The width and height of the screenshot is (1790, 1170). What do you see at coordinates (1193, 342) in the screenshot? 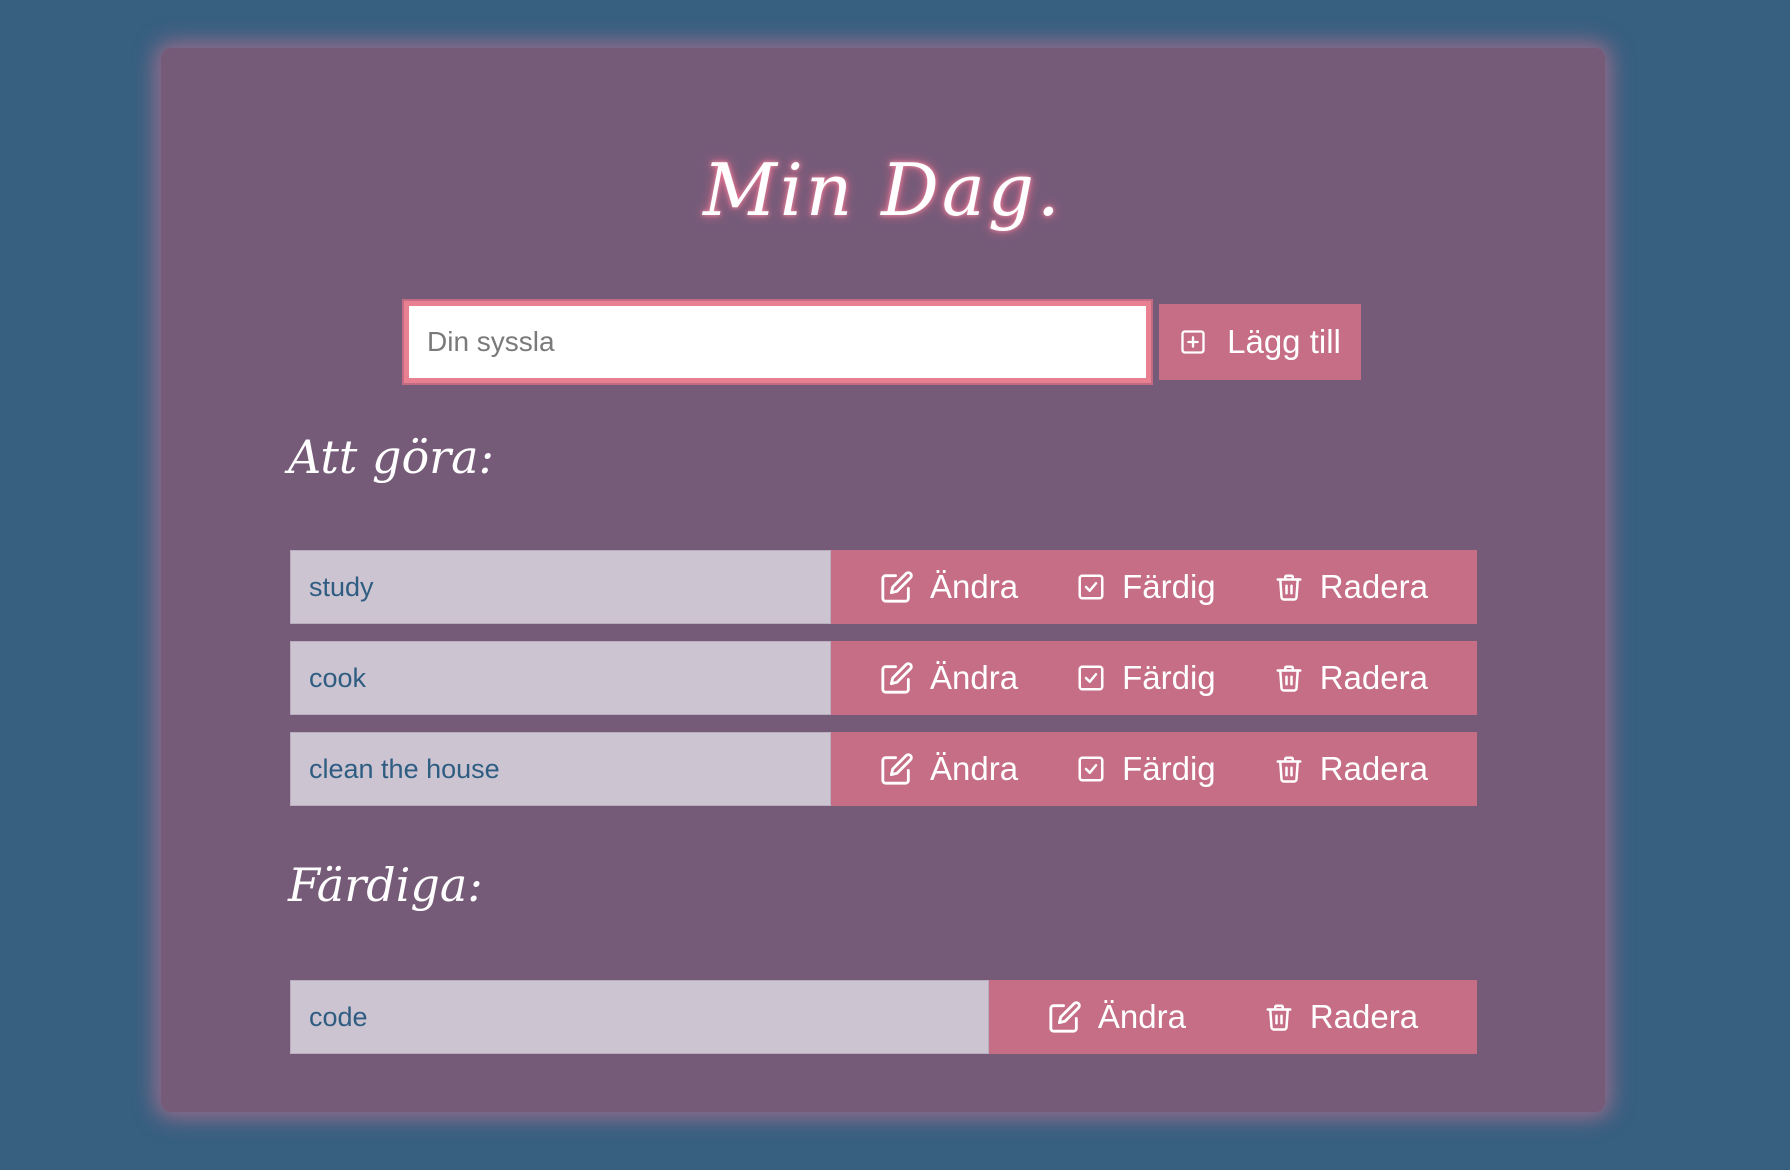
I see `plus-square-icon` at bounding box center [1193, 342].